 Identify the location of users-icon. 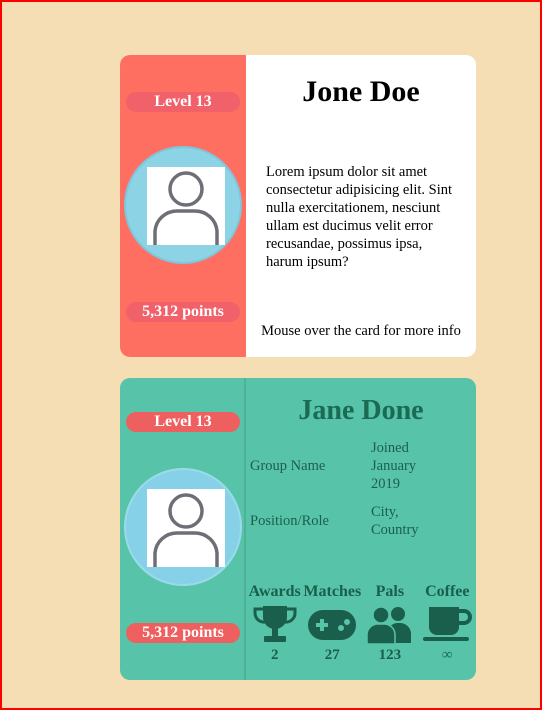
(389, 625).